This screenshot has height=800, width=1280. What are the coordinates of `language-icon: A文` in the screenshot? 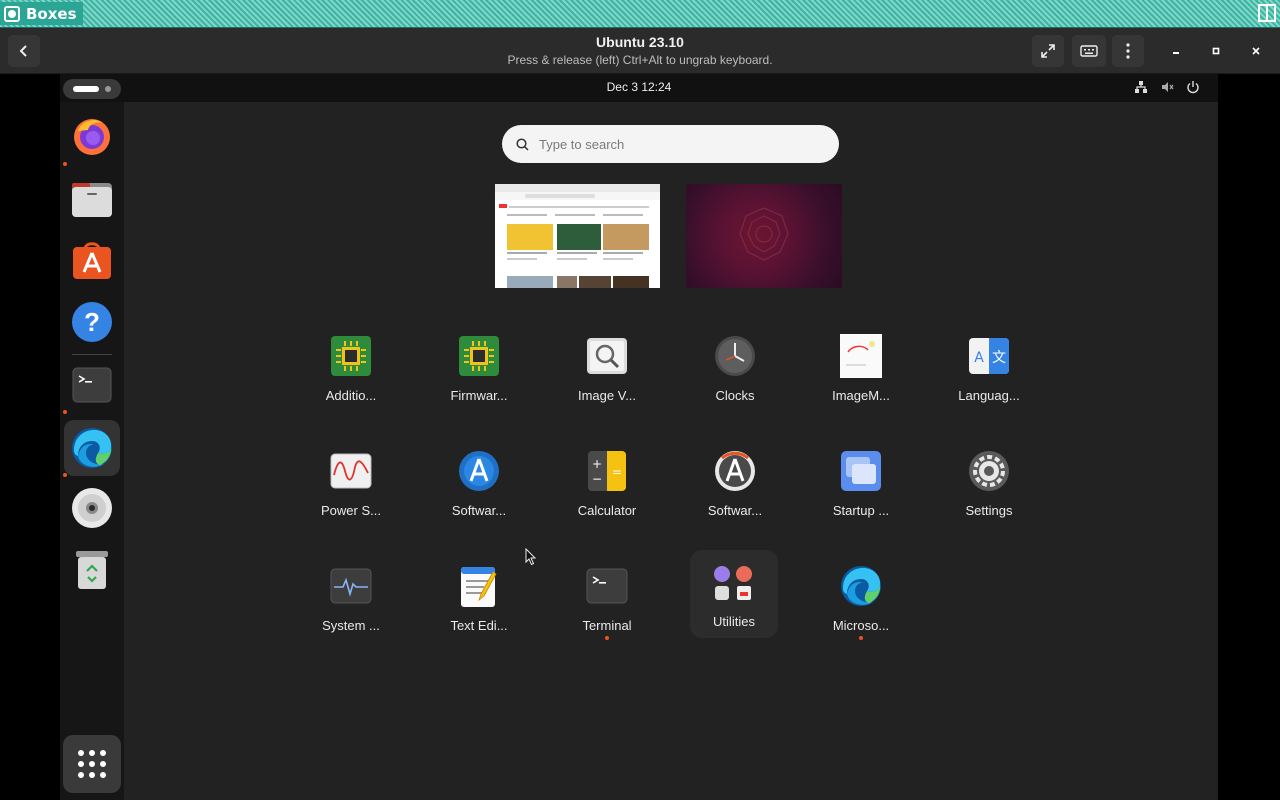 It's located at (989, 356).